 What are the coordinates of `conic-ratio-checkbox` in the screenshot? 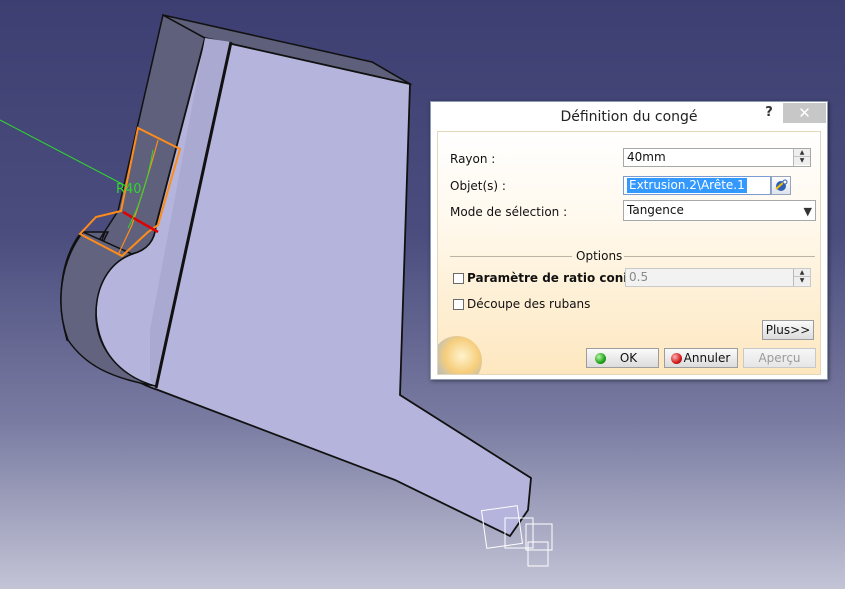 It's located at (458, 278).